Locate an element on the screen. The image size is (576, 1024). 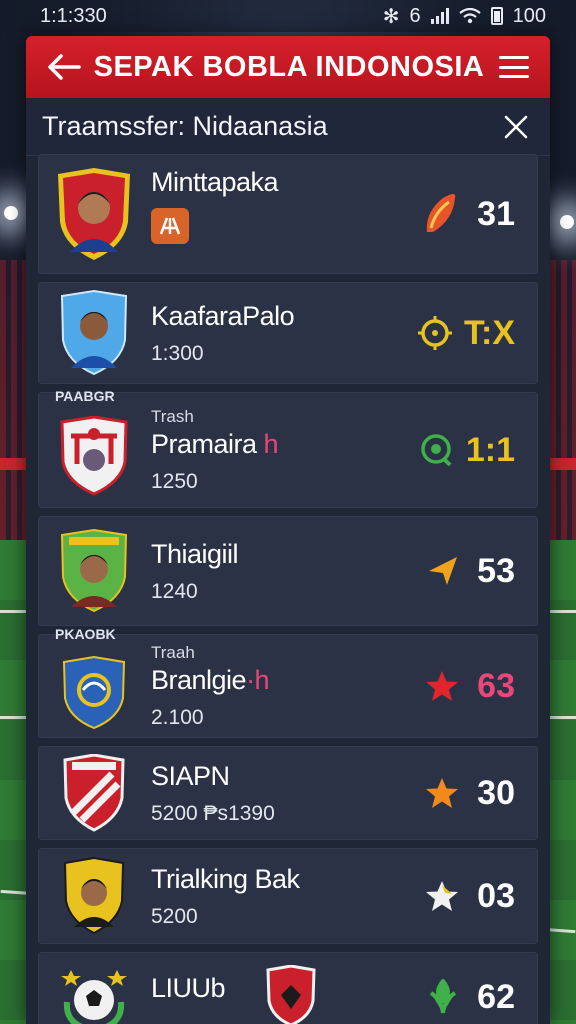
back-button is located at coordinates (64, 67).